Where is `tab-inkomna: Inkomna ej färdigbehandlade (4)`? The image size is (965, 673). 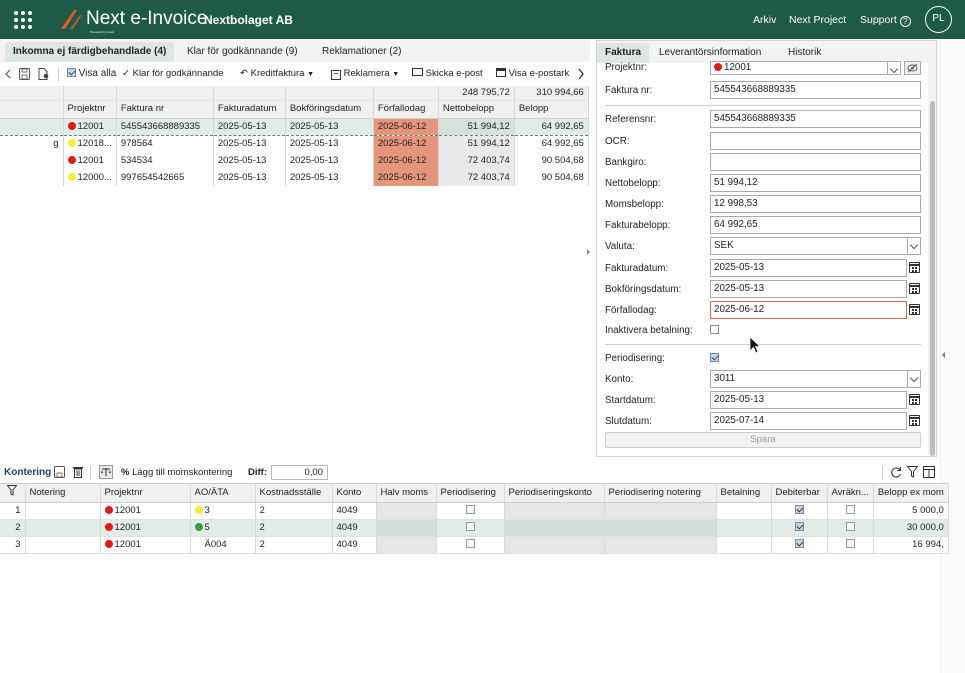
tab-inkomna: Inkomna ej färdigbehandlade (4) is located at coordinates (90, 52).